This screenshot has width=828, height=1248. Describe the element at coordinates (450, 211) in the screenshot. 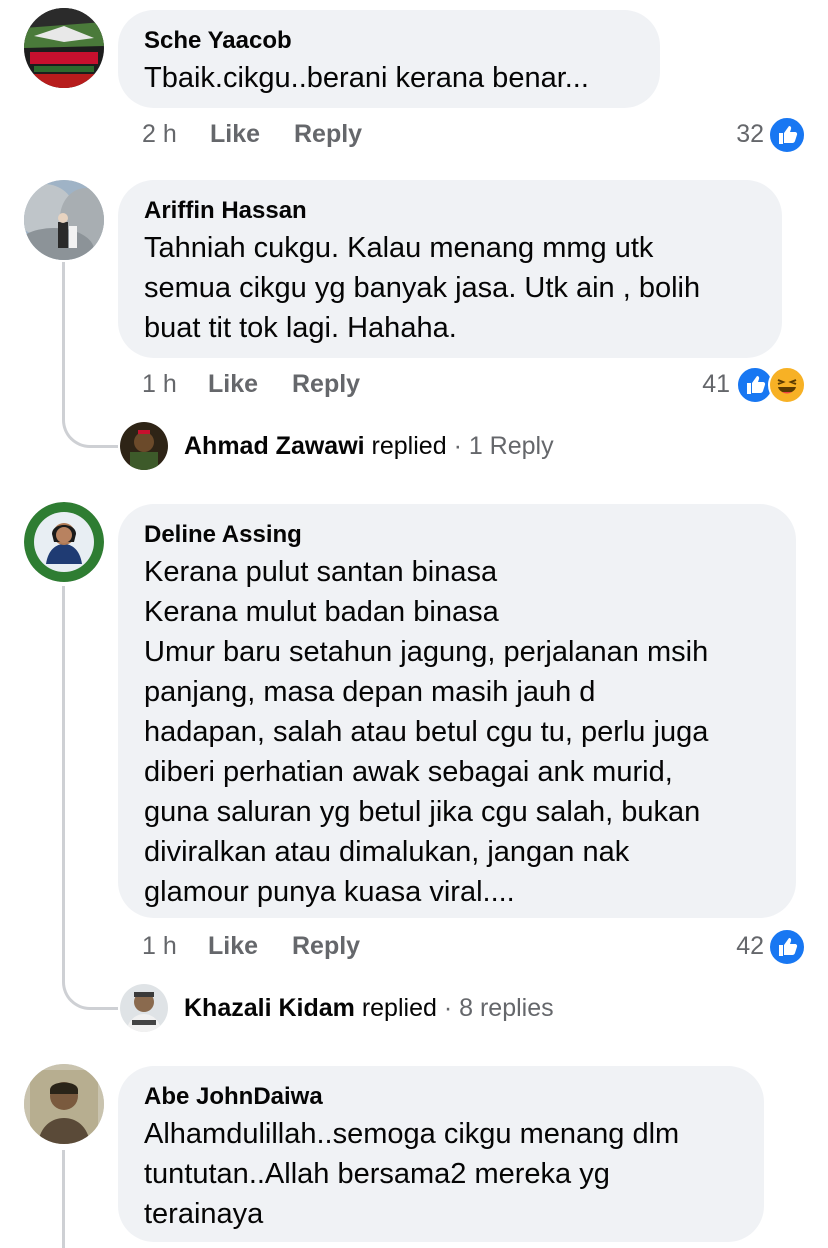

I see `comment-author: Ariffin Hassan` at that location.